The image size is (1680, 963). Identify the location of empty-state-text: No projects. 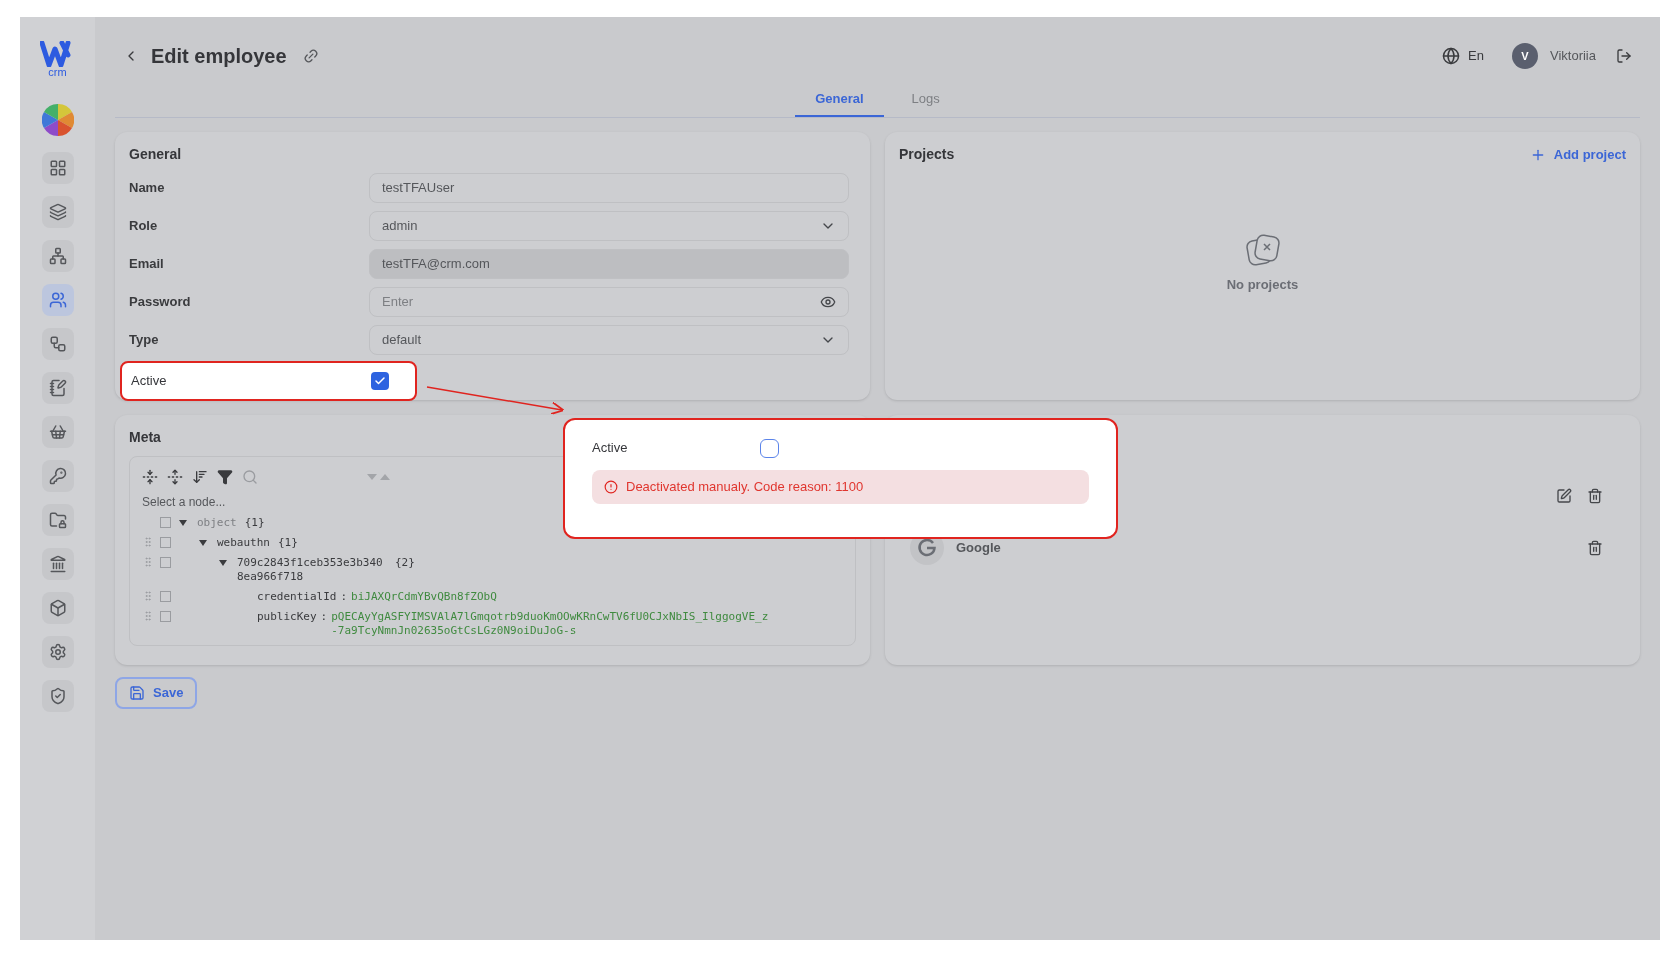
(1262, 285).